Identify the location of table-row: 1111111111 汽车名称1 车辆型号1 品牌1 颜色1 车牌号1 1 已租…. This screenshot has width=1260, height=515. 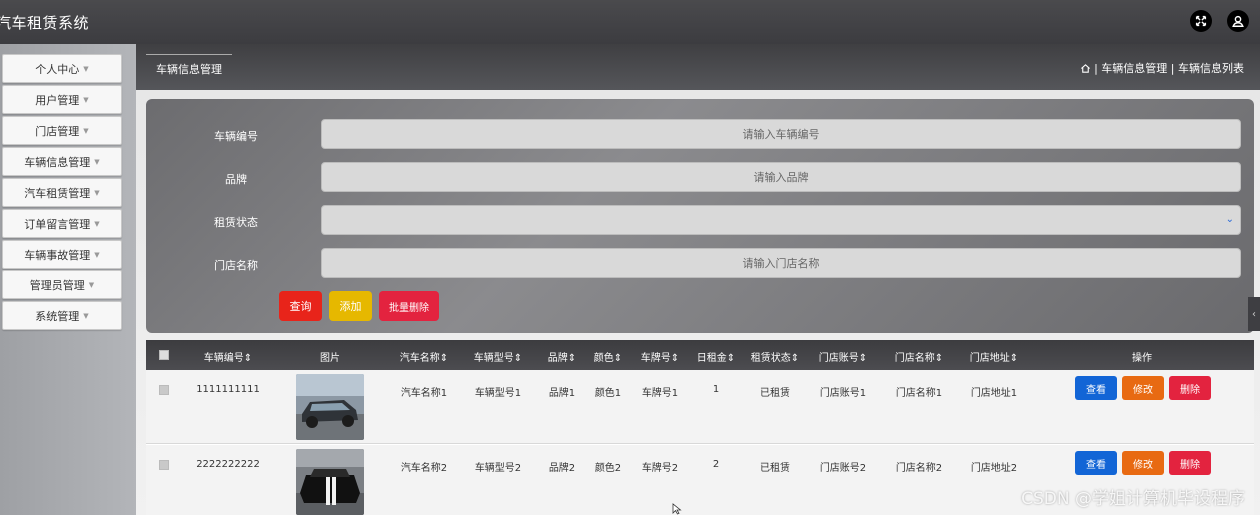
(700, 407).